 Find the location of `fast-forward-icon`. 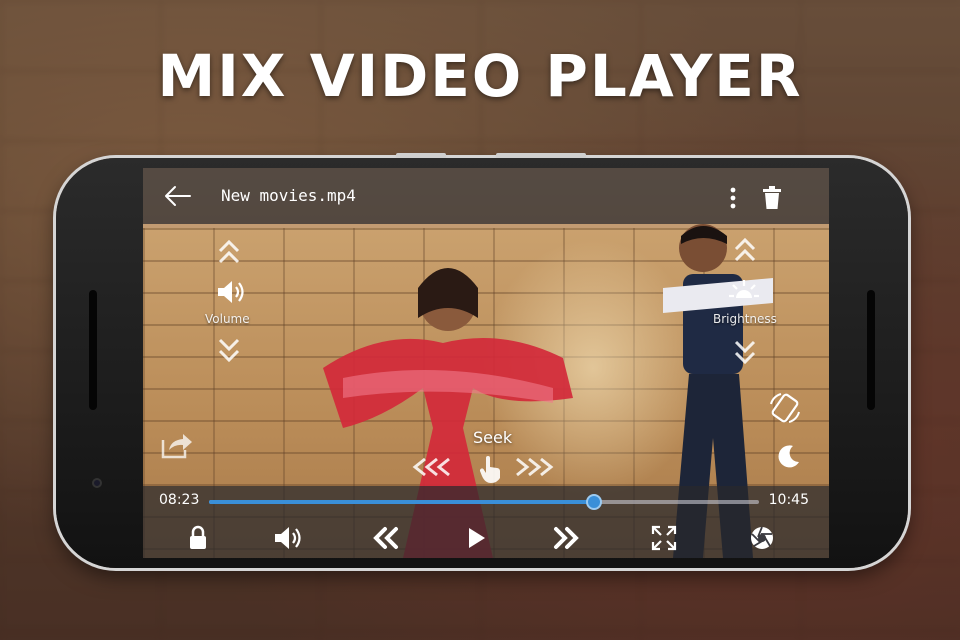

fast-forward-icon is located at coordinates (566, 538).